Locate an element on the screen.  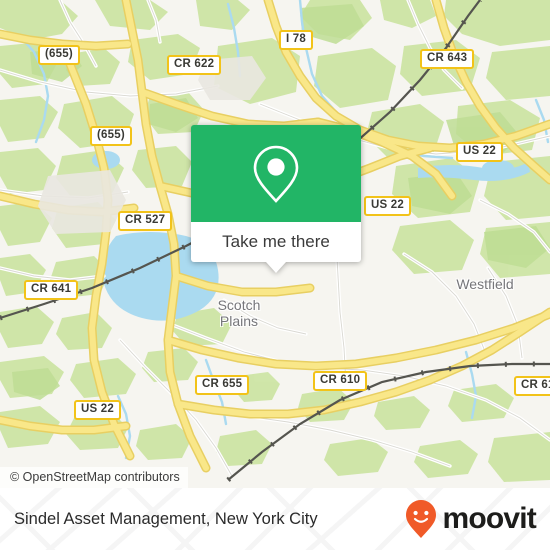
shield-cr-622: CR 622 is located at coordinates (194, 65).